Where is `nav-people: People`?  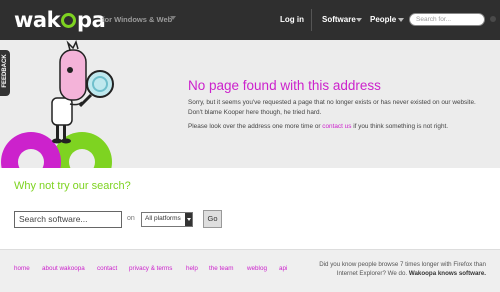 nav-people: People is located at coordinates (383, 19).